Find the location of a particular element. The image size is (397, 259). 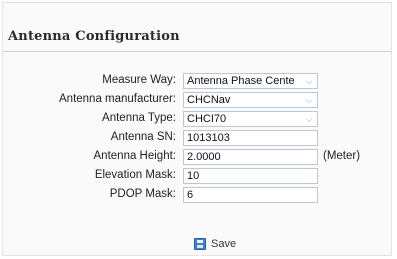

antenna-manufacturer-select: CHCNav ⌵ is located at coordinates (250, 100).